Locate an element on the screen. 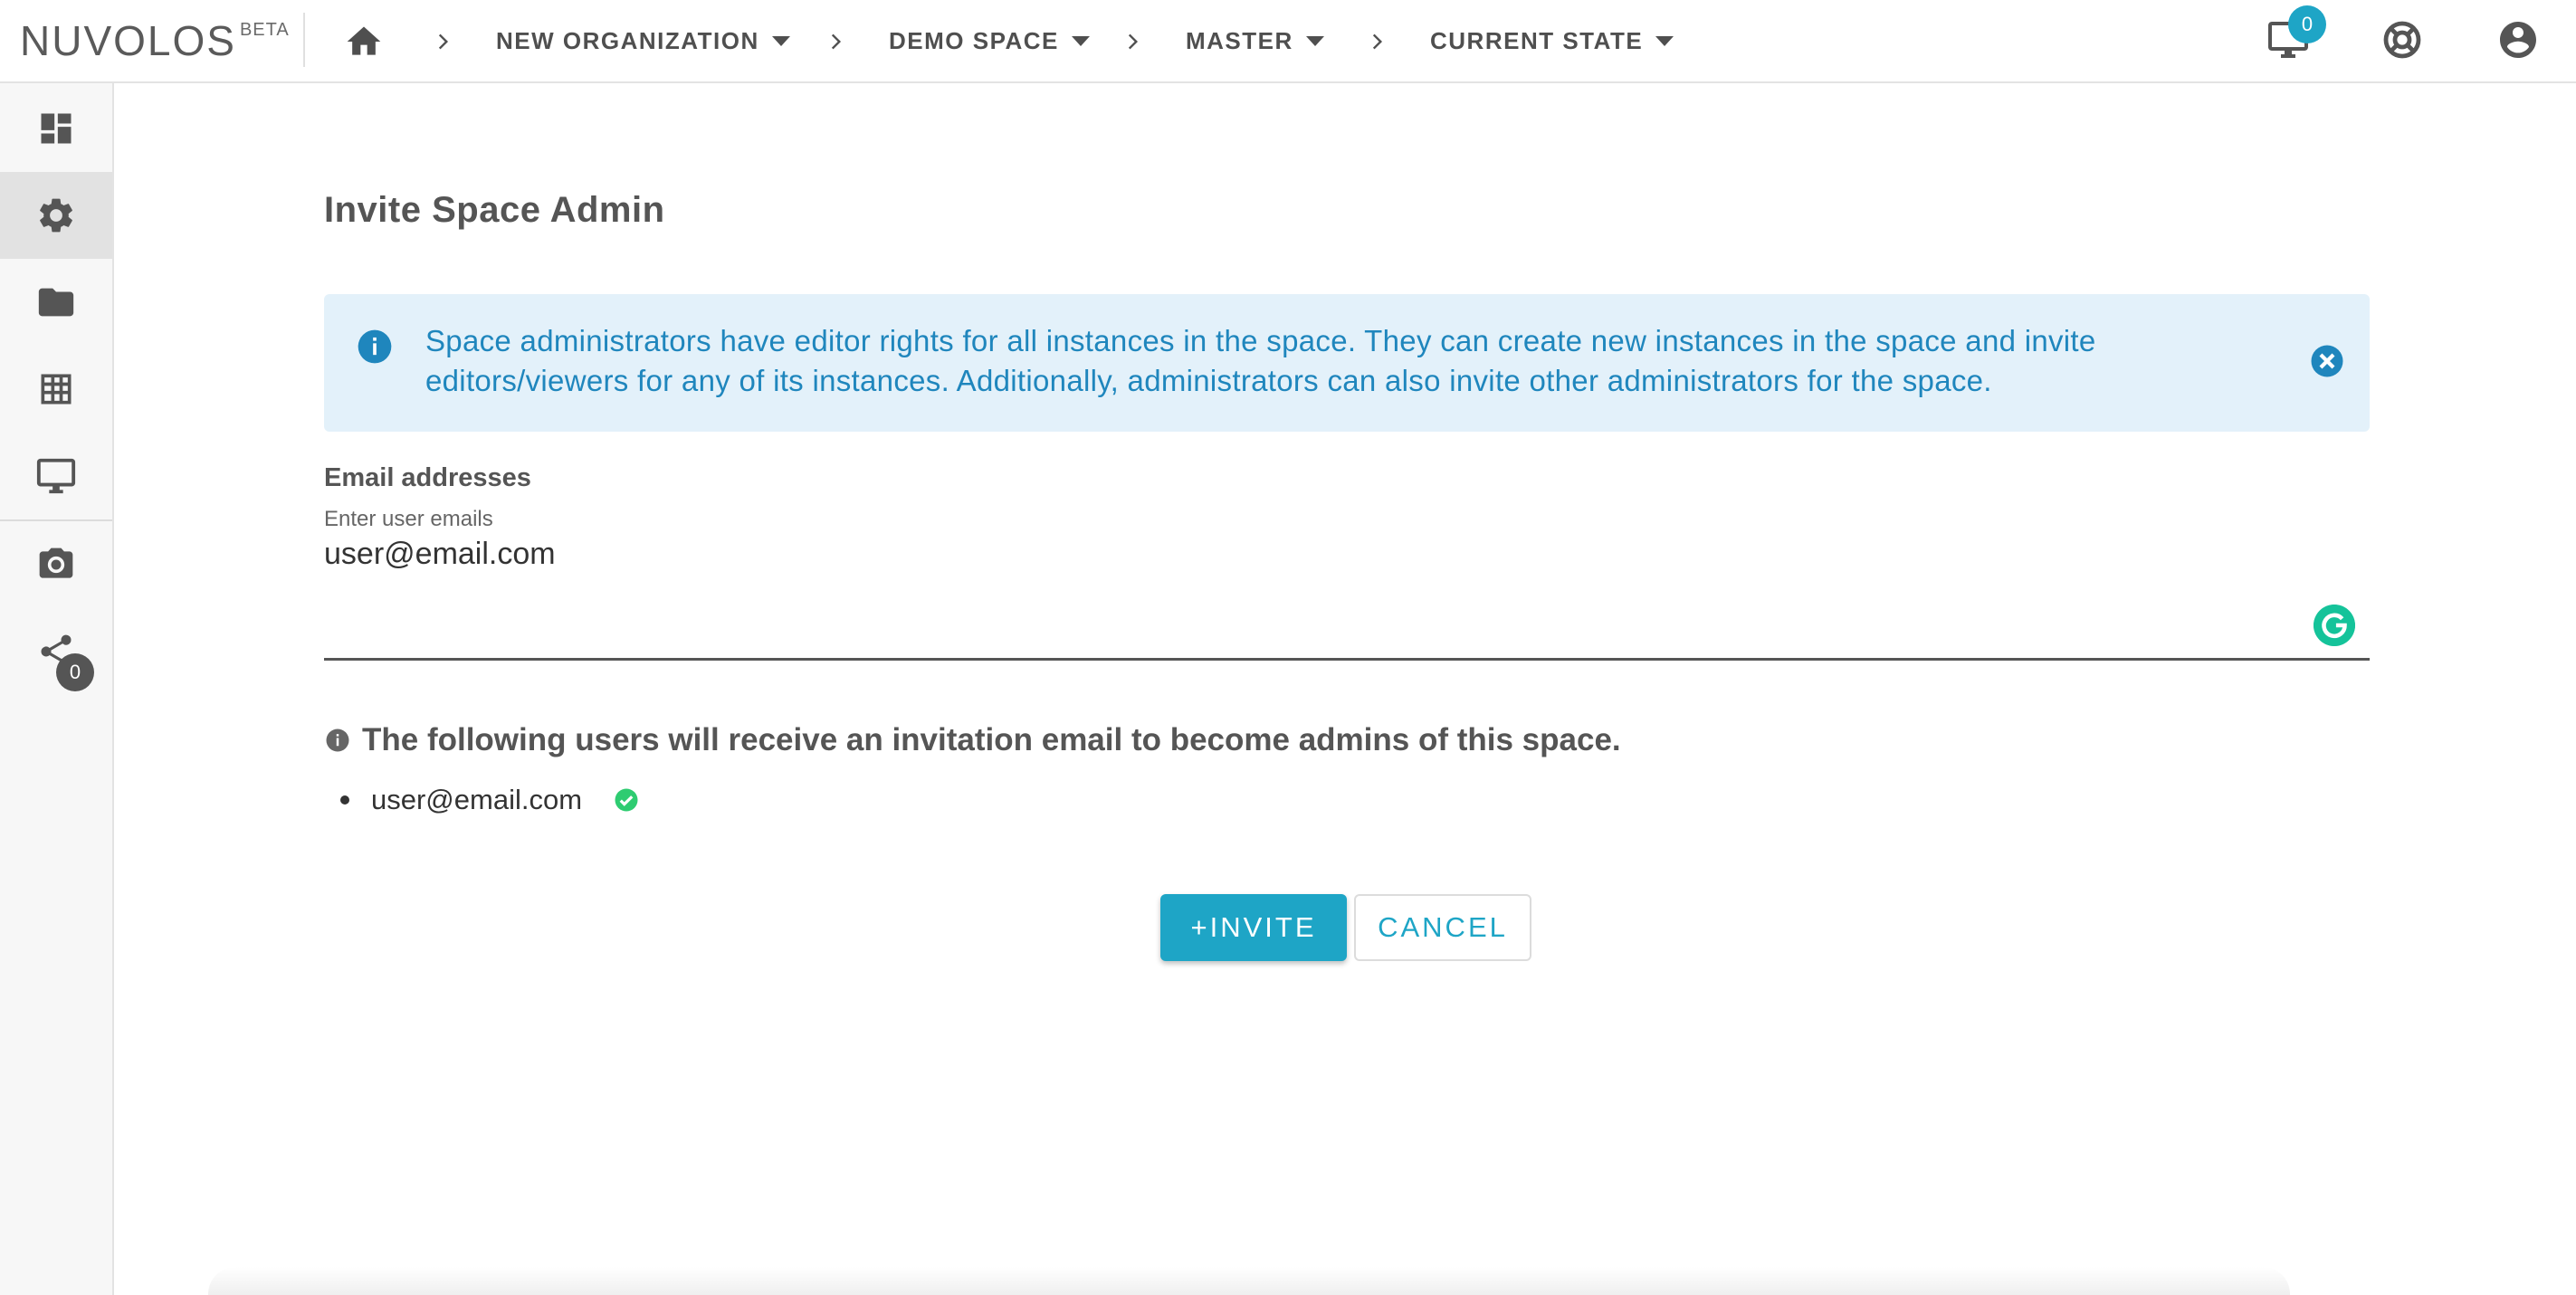 Image resolution: width=2576 pixels, height=1295 pixels. breadcrumb-instance-label: MASTER is located at coordinates (1240, 40).